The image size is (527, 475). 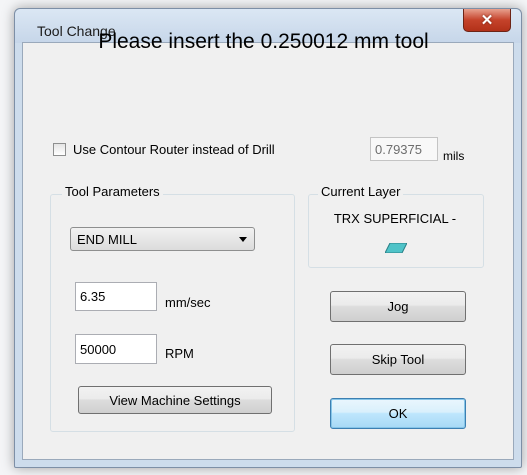 I want to click on mils-unit-label: mils, so click(x=454, y=156).